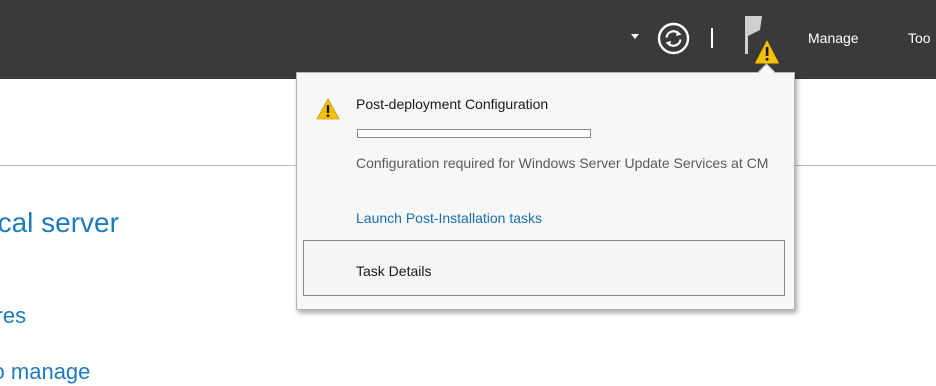 The image size is (936, 386). What do you see at coordinates (833, 38) in the screenshot?
I see `menu-manage: Manage` at bounding box center [833, 38].